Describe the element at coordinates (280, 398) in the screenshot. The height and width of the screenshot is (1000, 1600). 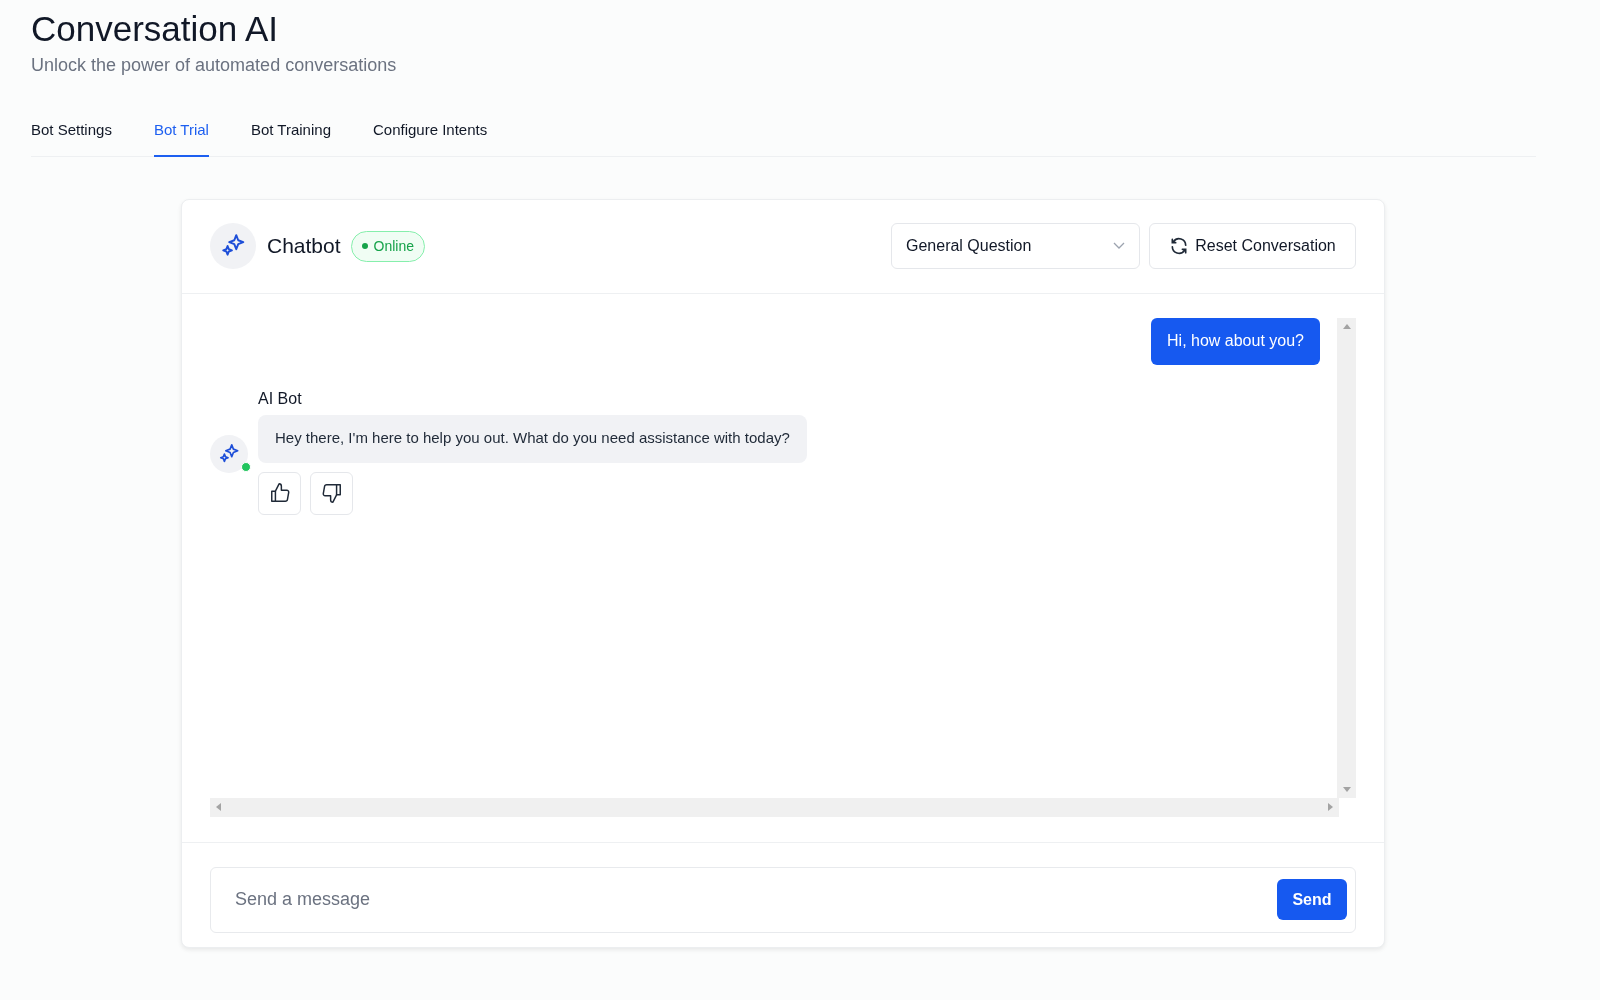
I see `sender-name: AI Bot` at that location.